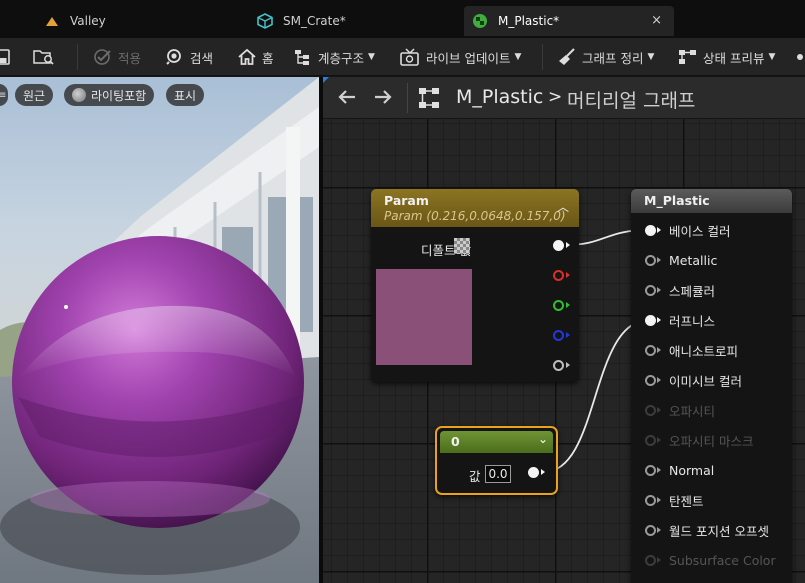  I want to click on forward-arrow-icon, so click(383, 98).